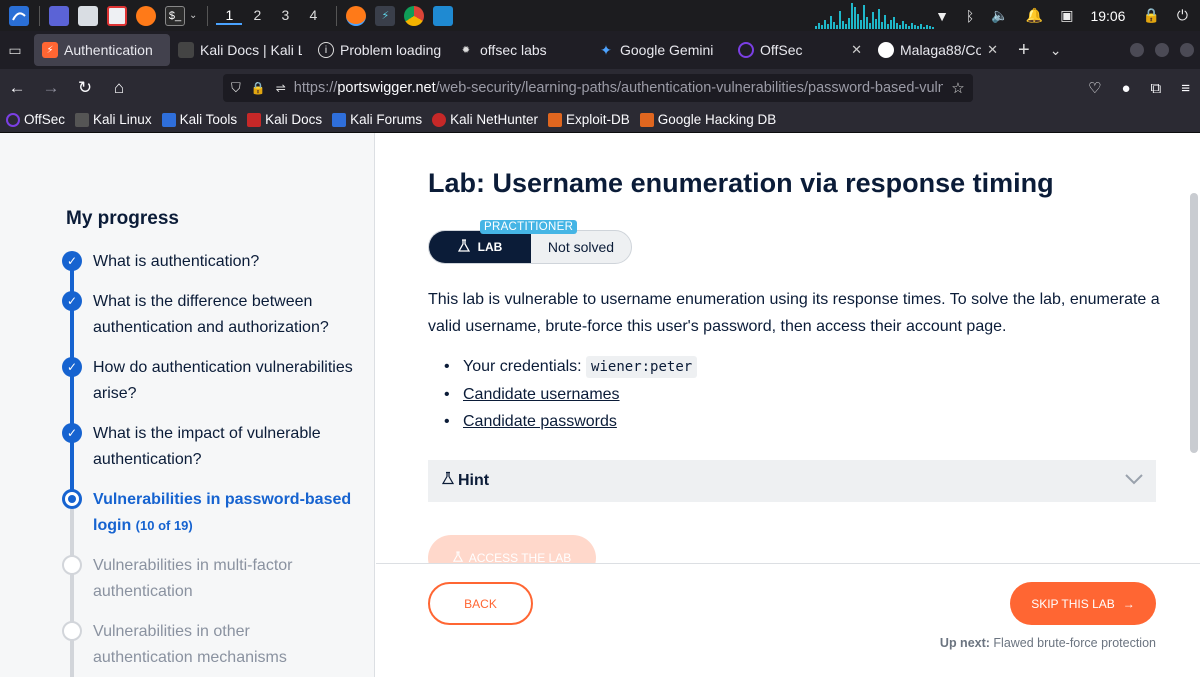  I want to click on tab-kali-docs: Kali Docs | Kali L, so click(240, 50).